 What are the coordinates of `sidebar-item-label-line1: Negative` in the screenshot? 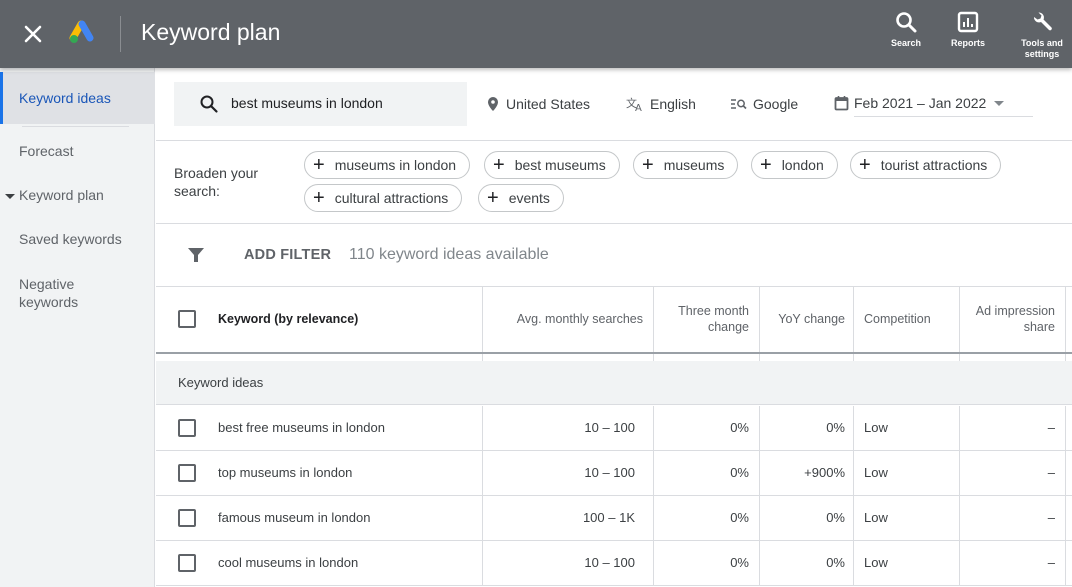 It's located at (47, 284).